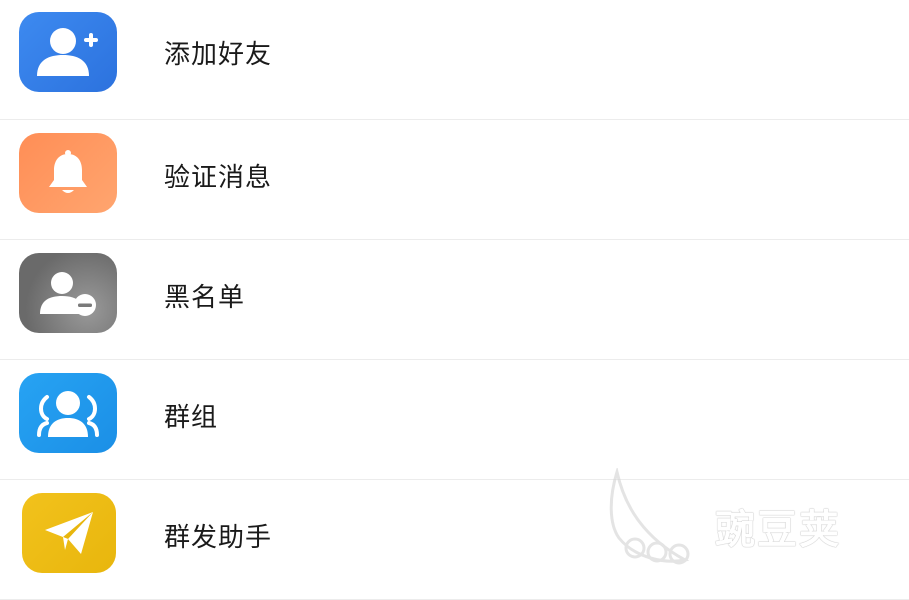  I want to click on menu-item-label: 群组, so click(191, 418).